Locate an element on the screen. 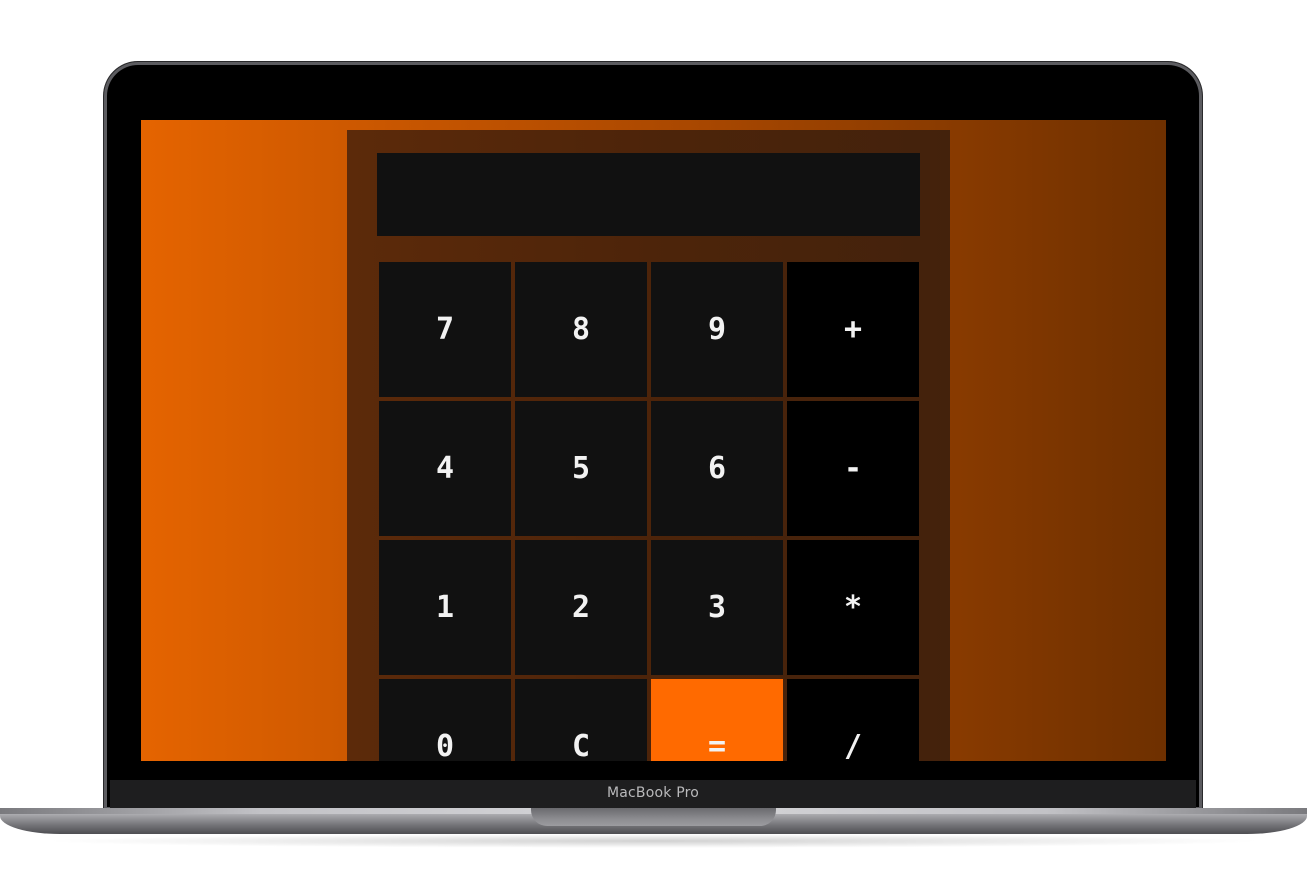 This screenshot has height=881, width=1307. key-8: 8 is located at coordinates (581, 329).